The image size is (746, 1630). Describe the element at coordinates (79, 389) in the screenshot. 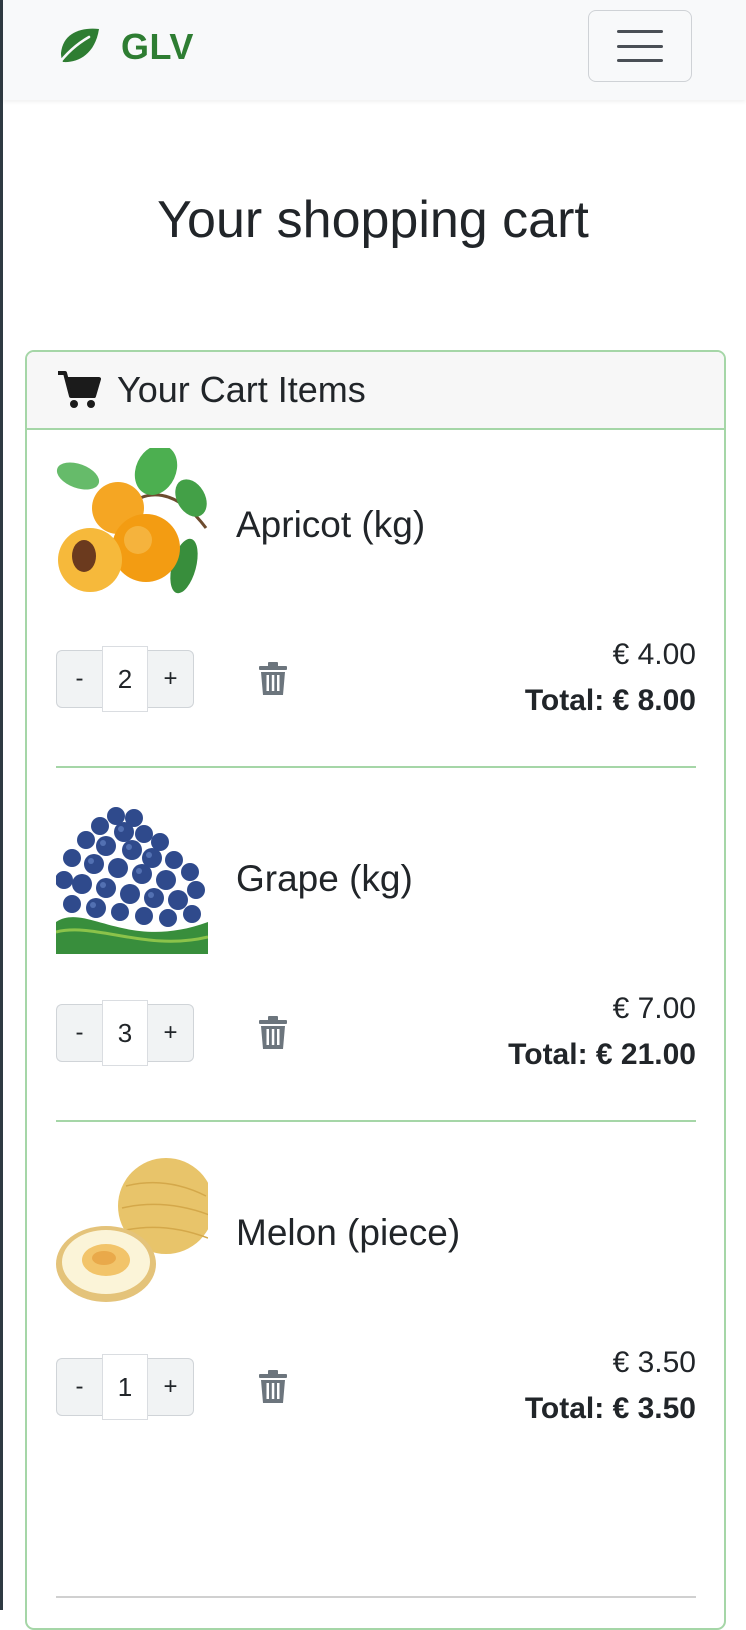

I see `shopping-cart-icon` at that location.